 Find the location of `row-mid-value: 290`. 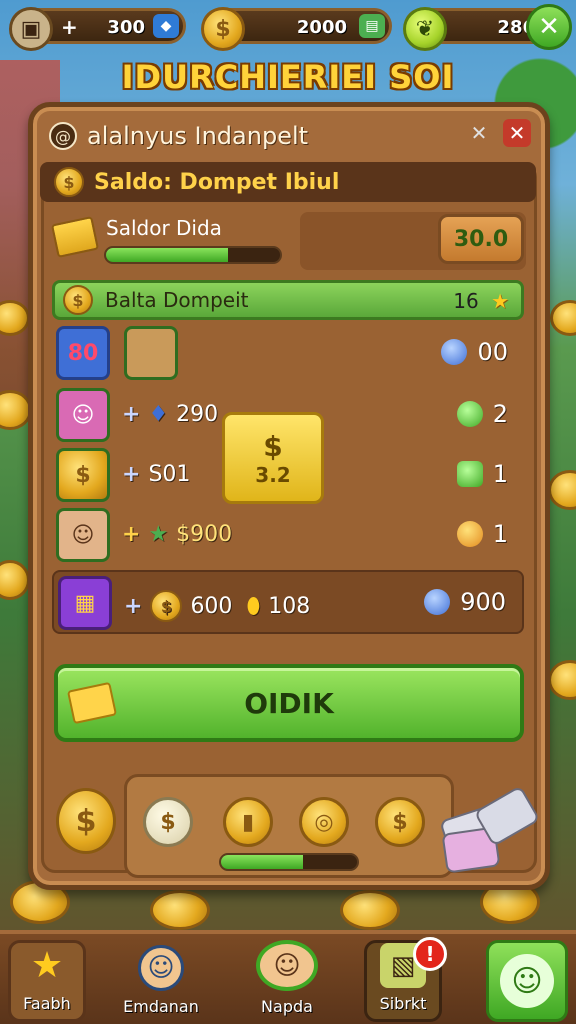

row-mid-value: 290 is located at coordinates (197, 414).